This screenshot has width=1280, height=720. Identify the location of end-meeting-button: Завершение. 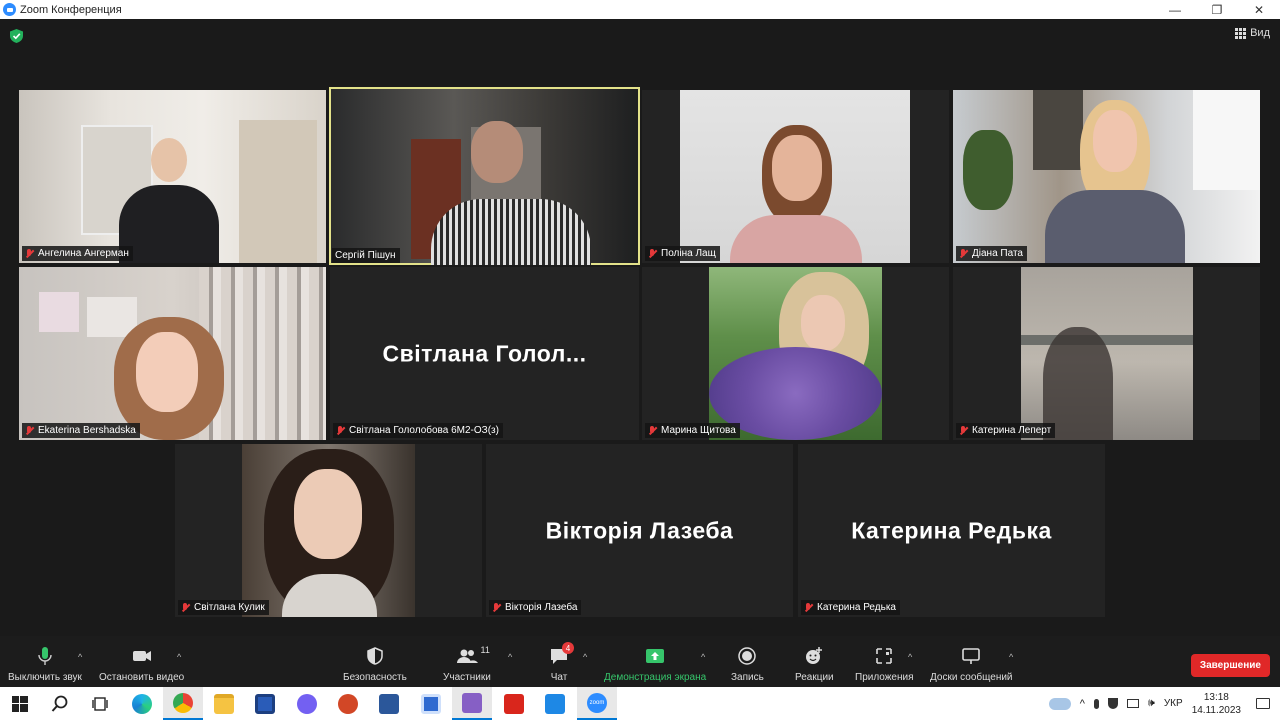
(1230, 665).